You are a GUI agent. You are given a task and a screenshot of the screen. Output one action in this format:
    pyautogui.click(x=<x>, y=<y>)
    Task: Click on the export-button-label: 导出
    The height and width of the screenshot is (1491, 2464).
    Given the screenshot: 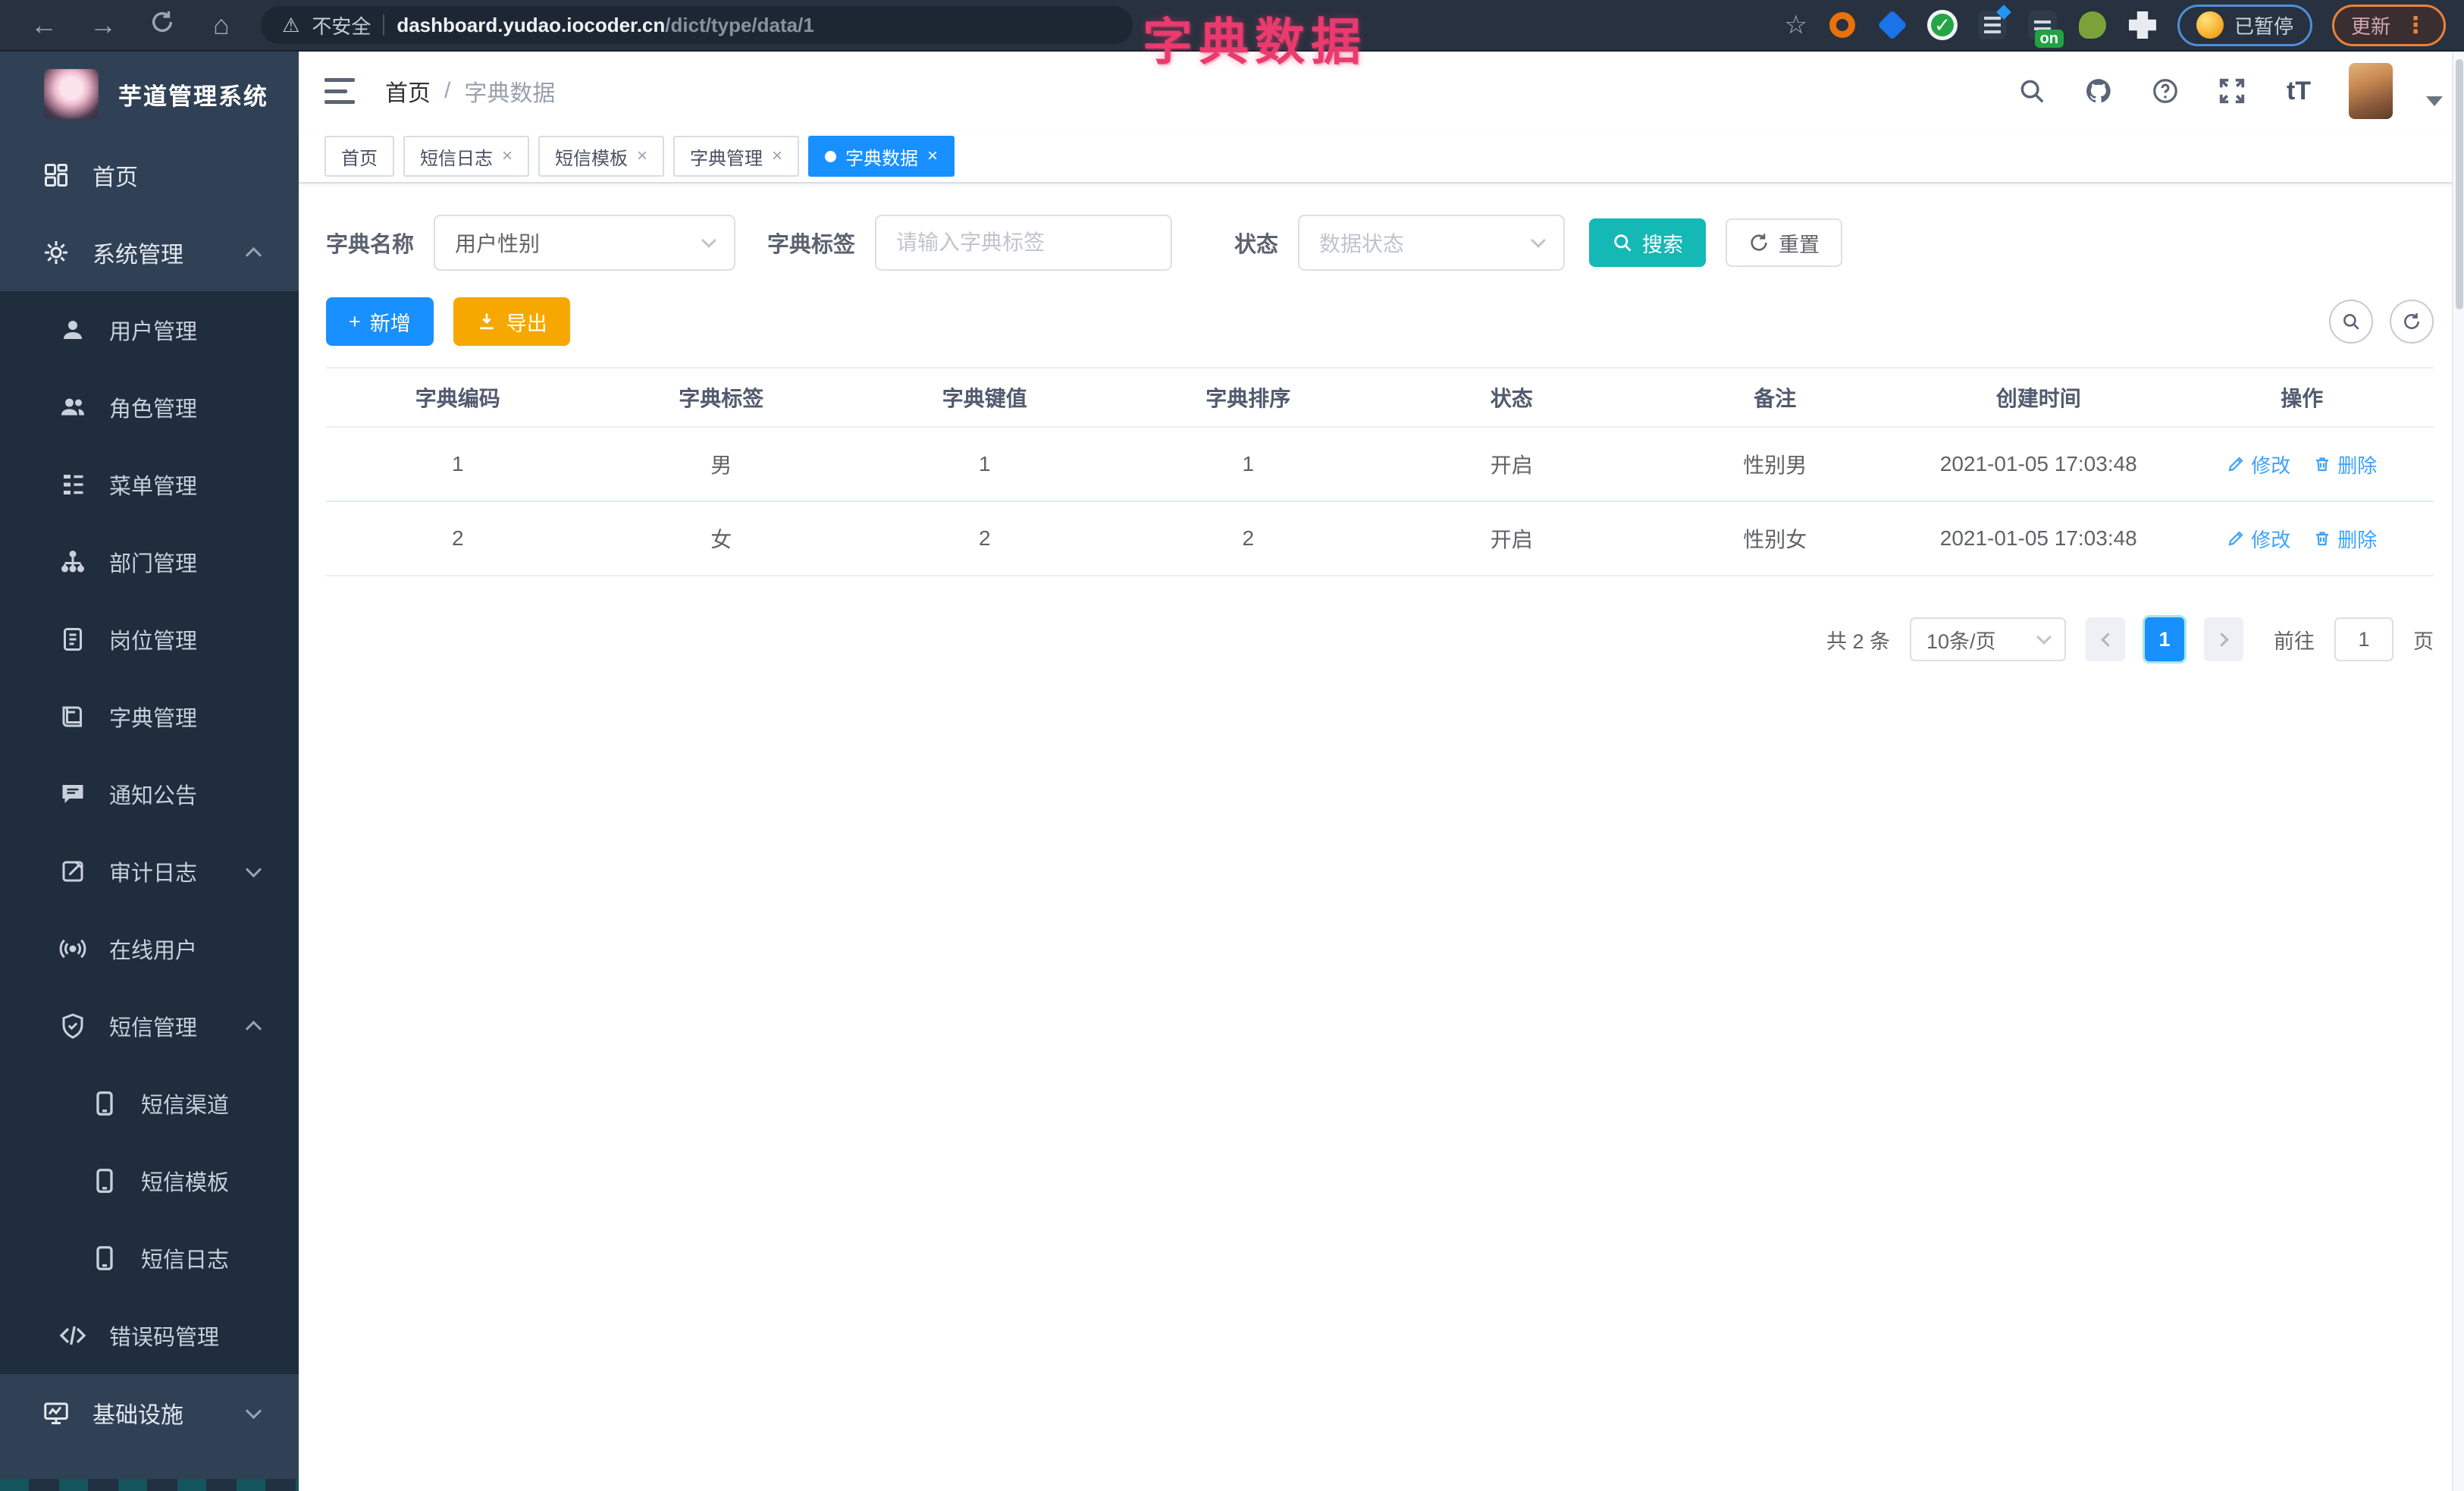 What is the action you would take?
    pyautogui.click(x=526, y=323)
    